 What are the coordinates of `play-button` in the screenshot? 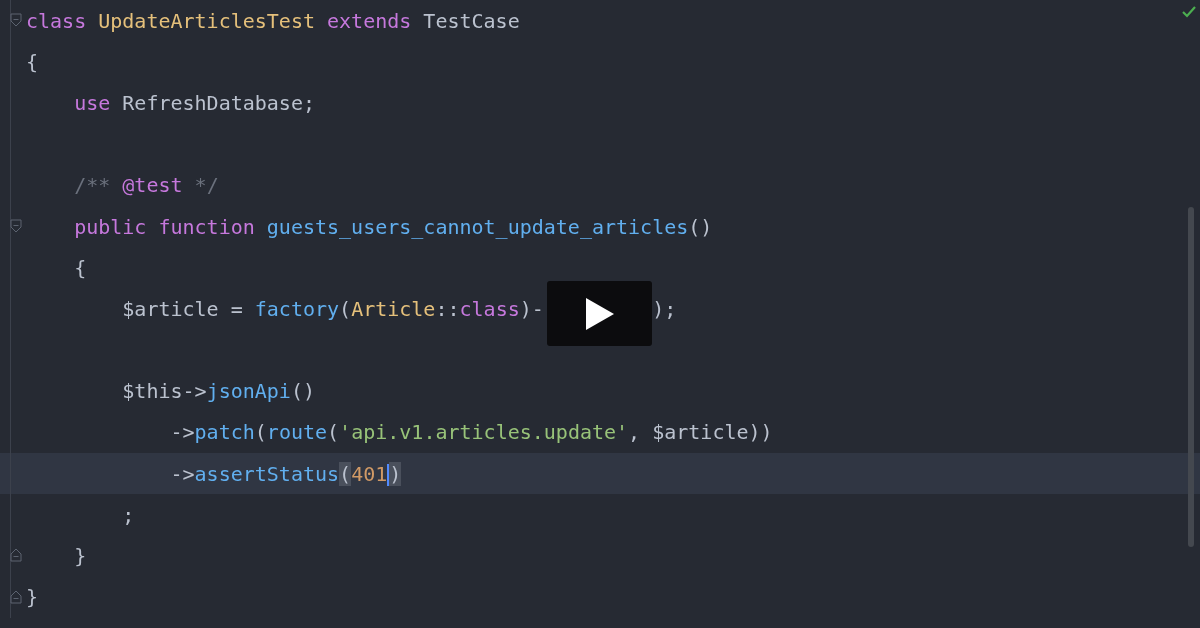 It's located at (599, 313).